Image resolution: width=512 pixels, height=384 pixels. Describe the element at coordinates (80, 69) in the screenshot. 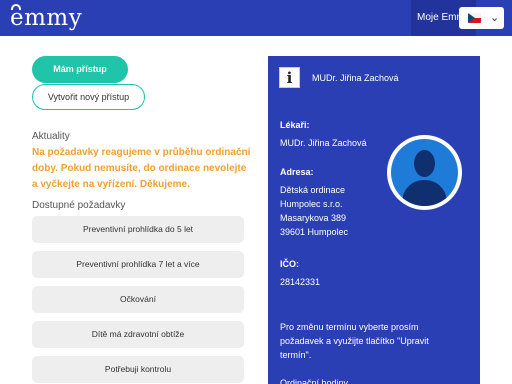

I see `have-access-button: Mám přístup` at that location.